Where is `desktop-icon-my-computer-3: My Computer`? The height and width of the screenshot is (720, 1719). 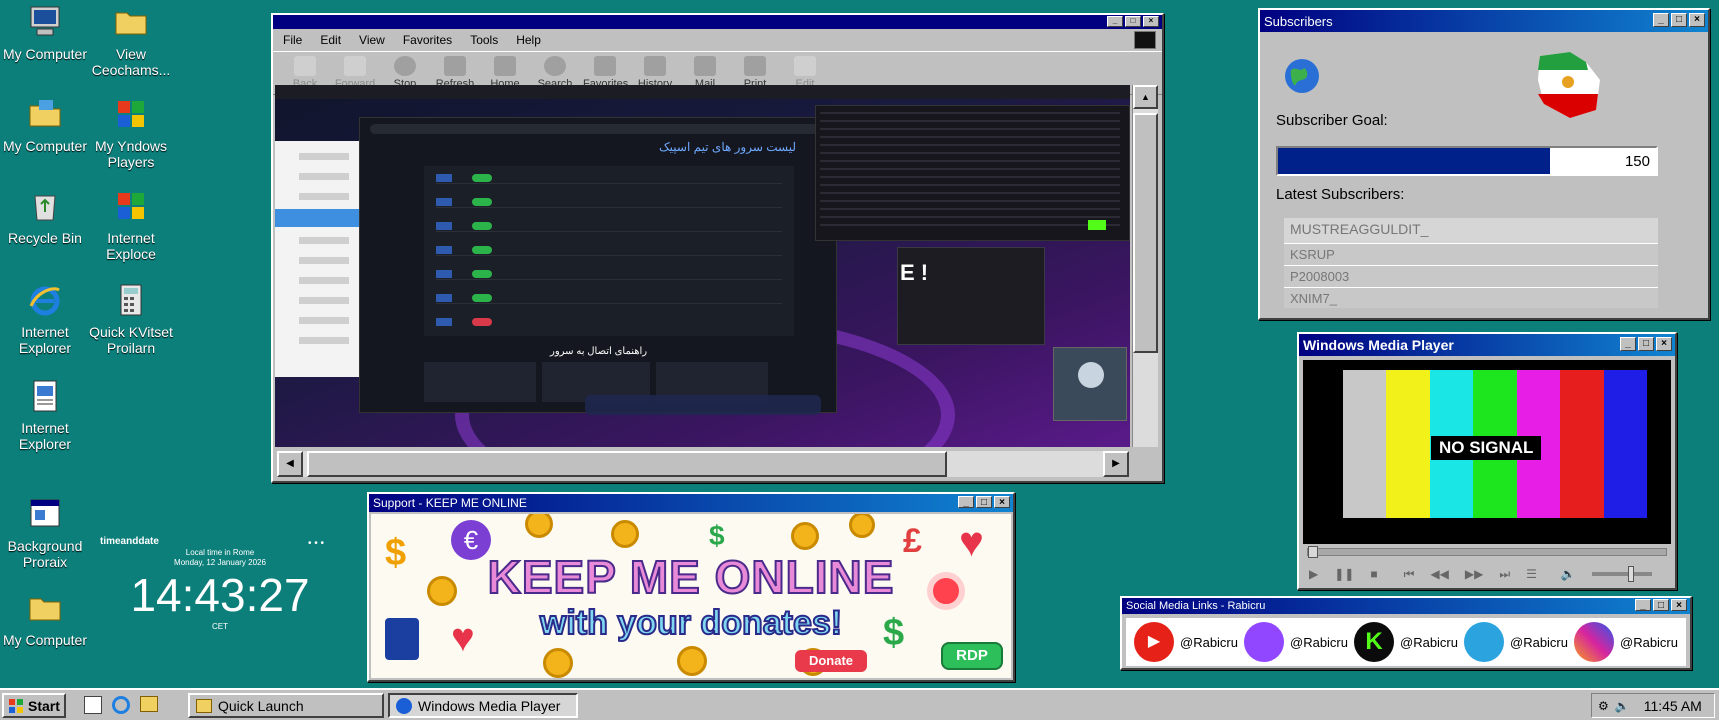 desktop-icon-my-computer-3: My Computer is located at coordinates (45, 619).